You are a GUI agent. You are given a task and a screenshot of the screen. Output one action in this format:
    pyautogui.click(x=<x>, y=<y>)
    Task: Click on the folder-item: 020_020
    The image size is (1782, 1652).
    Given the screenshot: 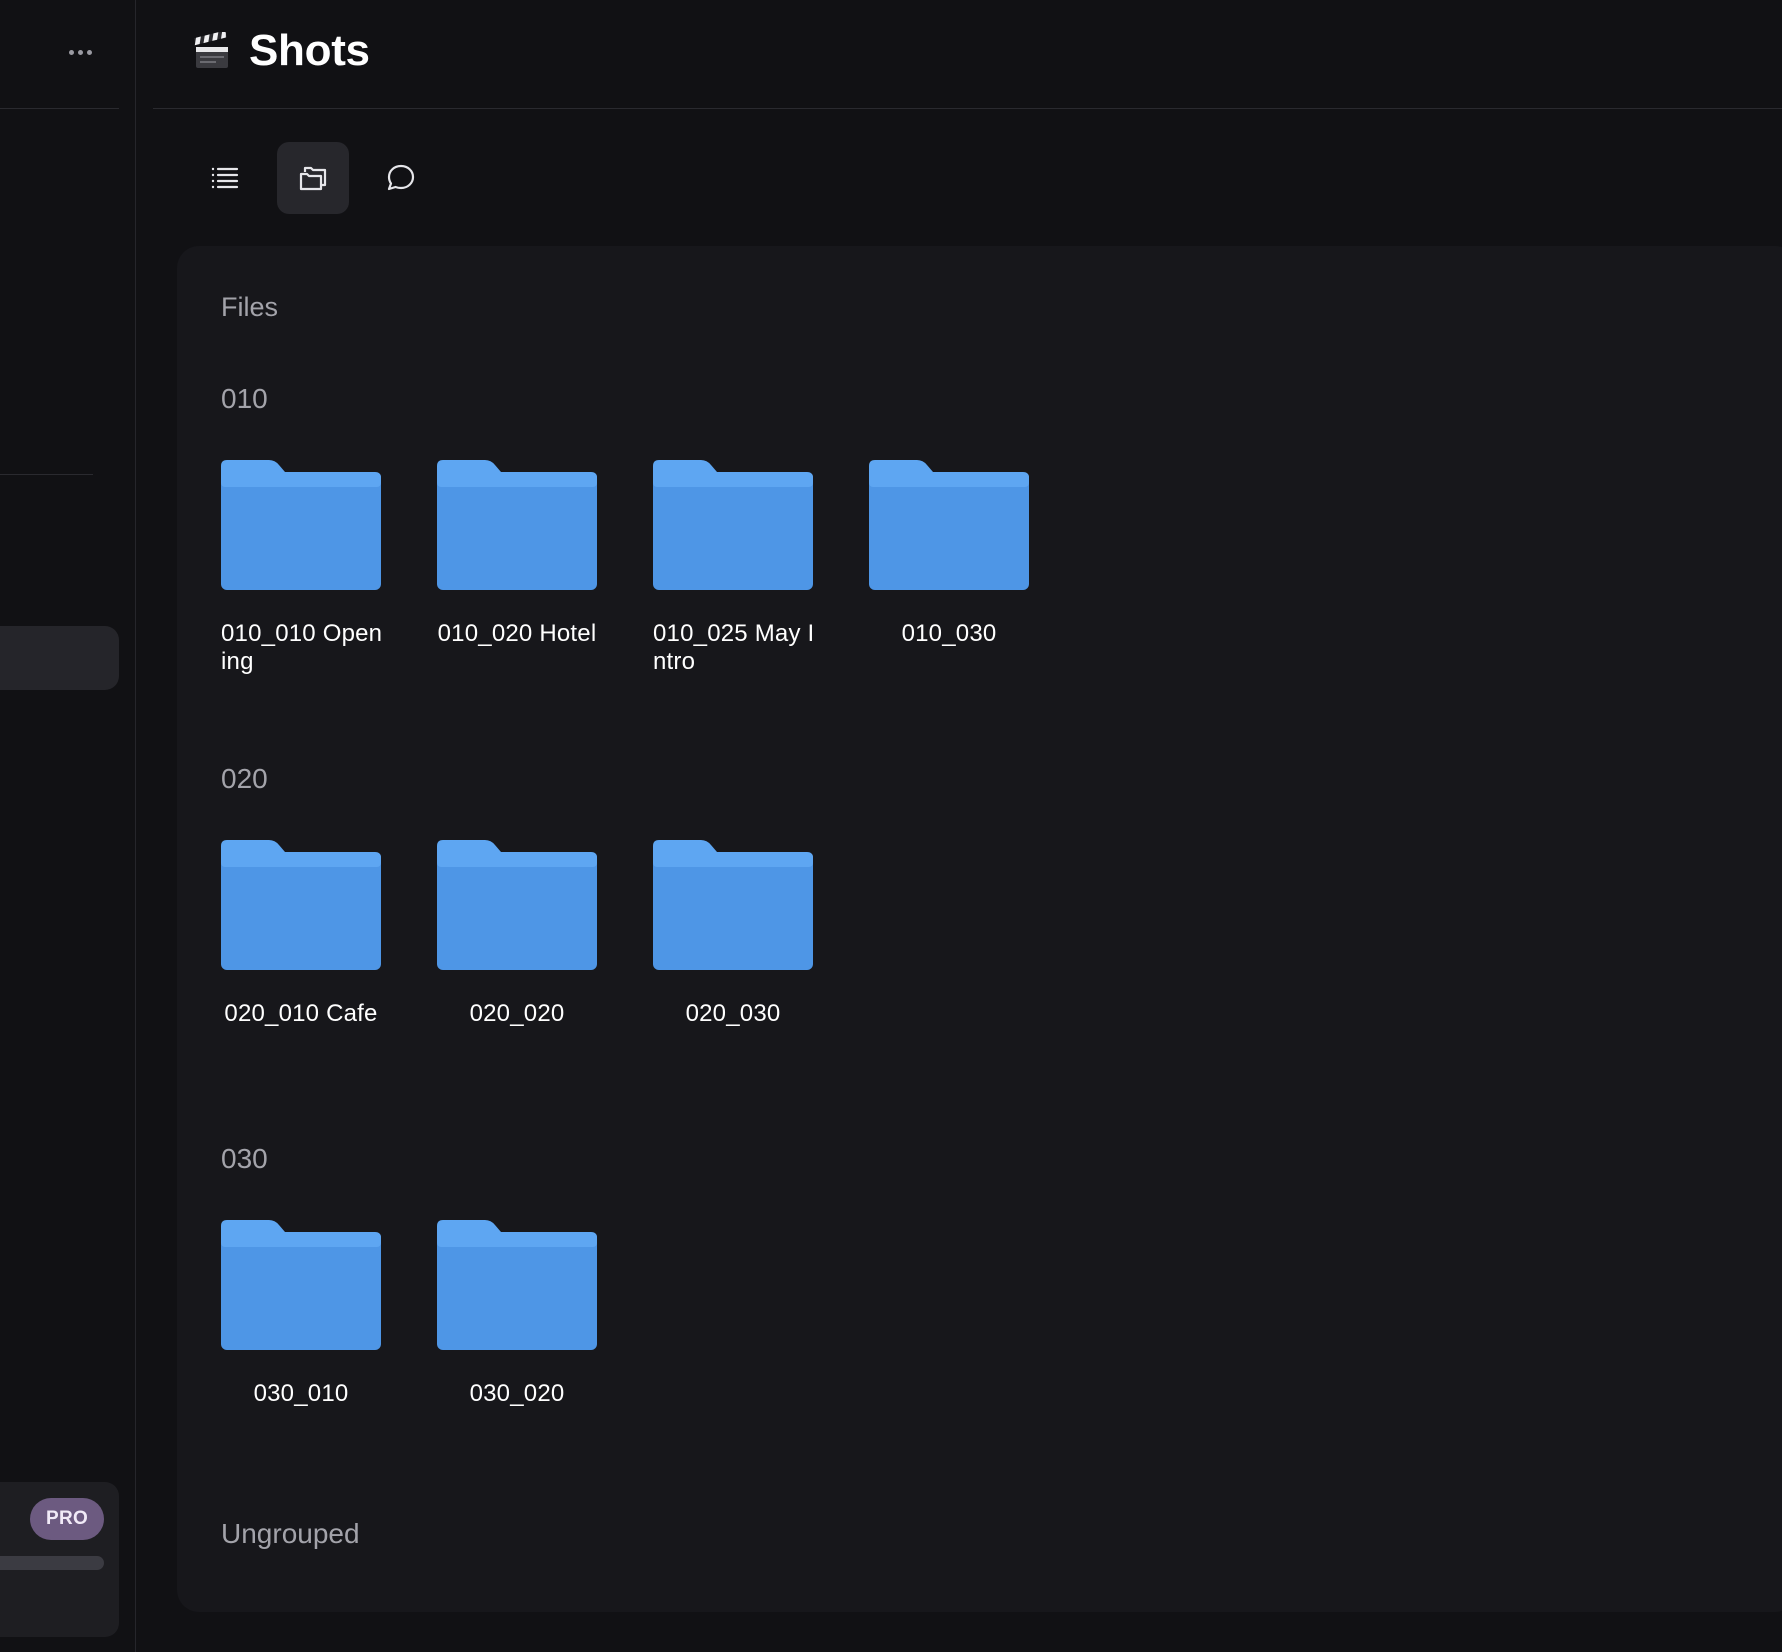 What is the action you would take?
    pyautogui.click(x=517, y=934)
    